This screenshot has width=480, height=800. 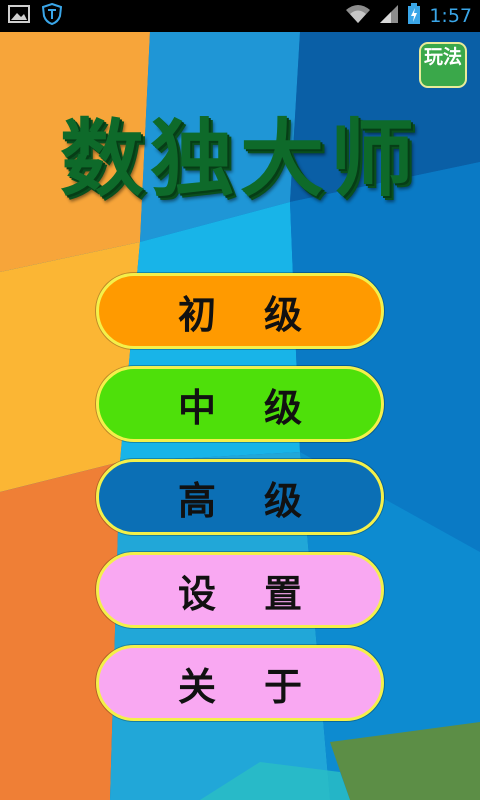 What do you see at coordinates (450, 16) in the screenshot?
I see `status-time: 1:57` at bounding box center [450, 16].